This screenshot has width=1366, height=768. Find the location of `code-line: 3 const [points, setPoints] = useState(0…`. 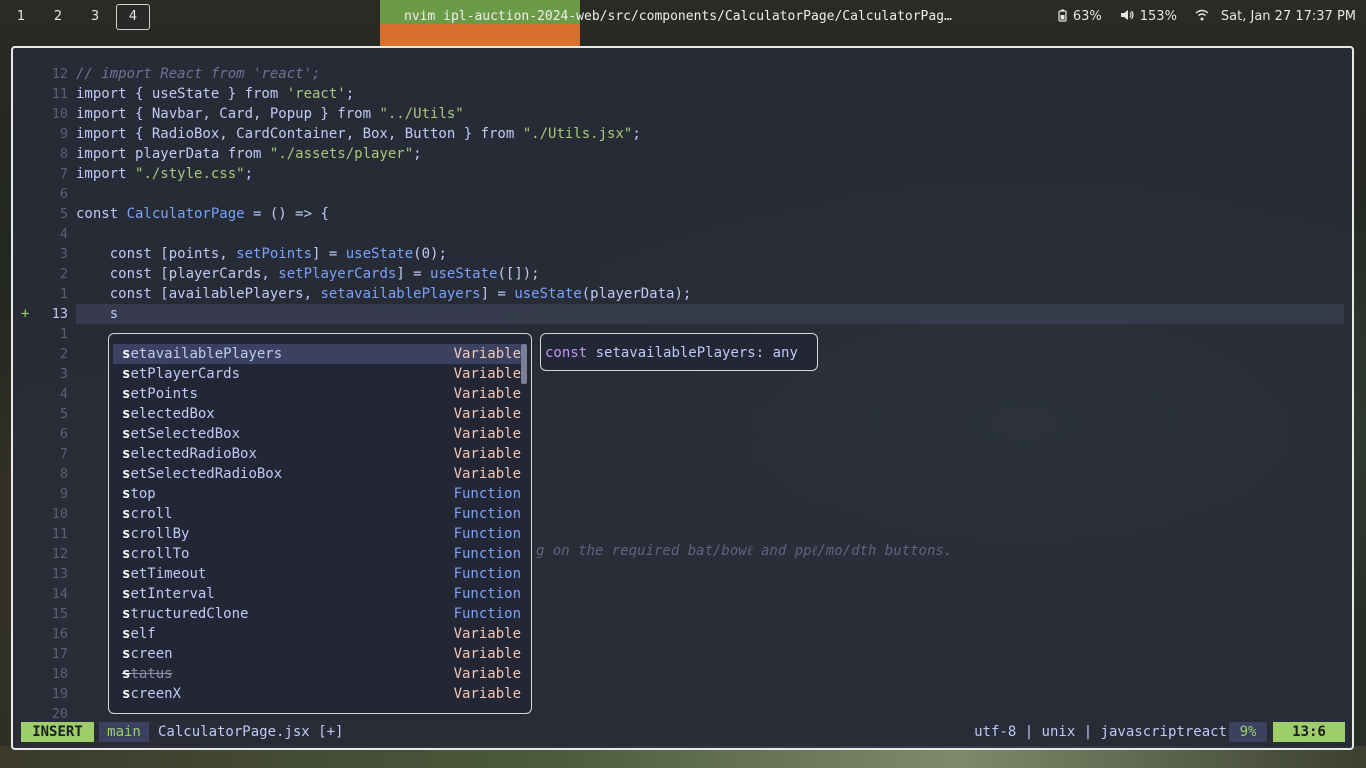

code-line: 3 const [points, setPoints] = useState(0… is located at coordinates (678, 254).